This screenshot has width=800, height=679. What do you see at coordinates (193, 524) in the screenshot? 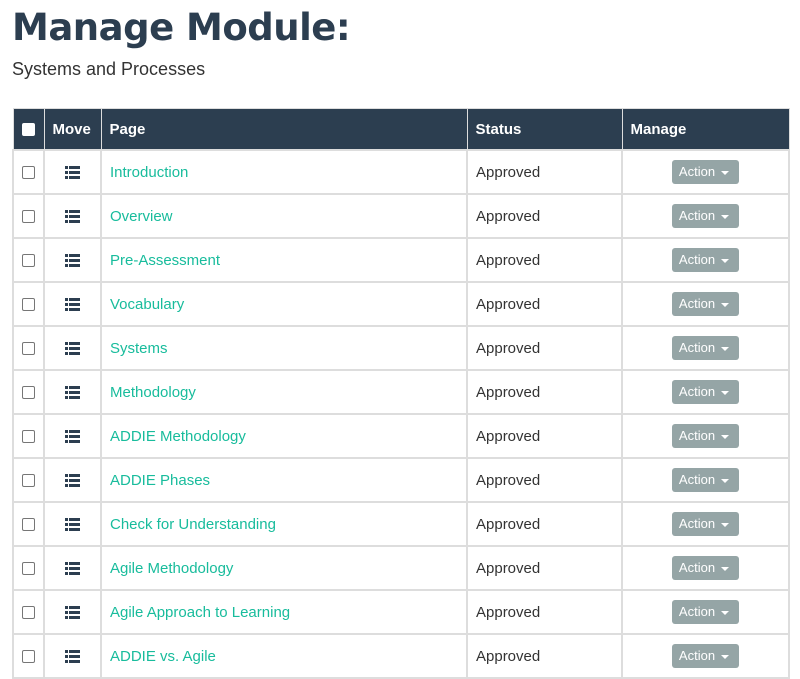
I see `page-link: Check for Understanding` at bounding box center [193, 524].